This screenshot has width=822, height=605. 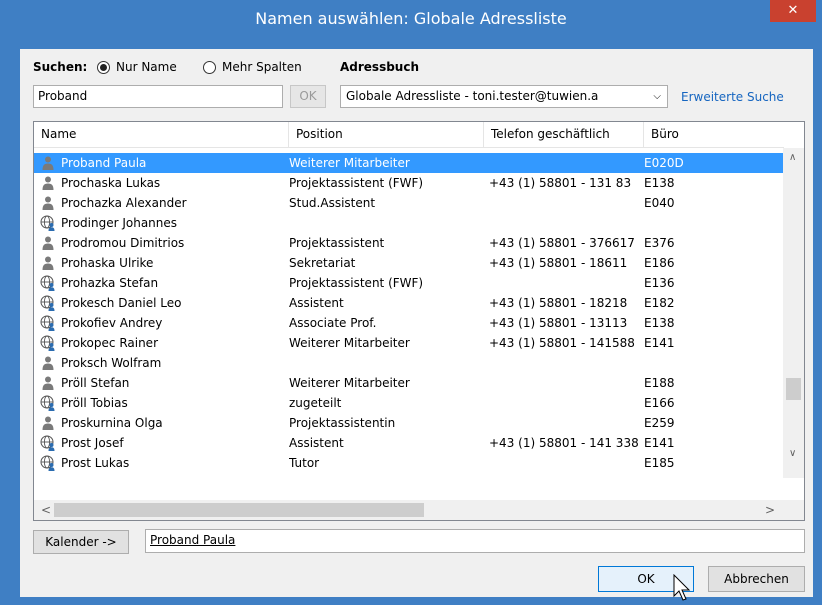 I want to click on addressbook-label: Adressbuch, so click(x=380, y=67).